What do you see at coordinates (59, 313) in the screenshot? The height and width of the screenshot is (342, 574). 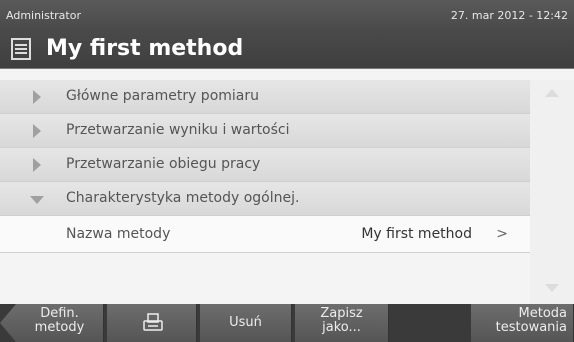 I see `button-label: Defin.` at bounding box center [59, 313].